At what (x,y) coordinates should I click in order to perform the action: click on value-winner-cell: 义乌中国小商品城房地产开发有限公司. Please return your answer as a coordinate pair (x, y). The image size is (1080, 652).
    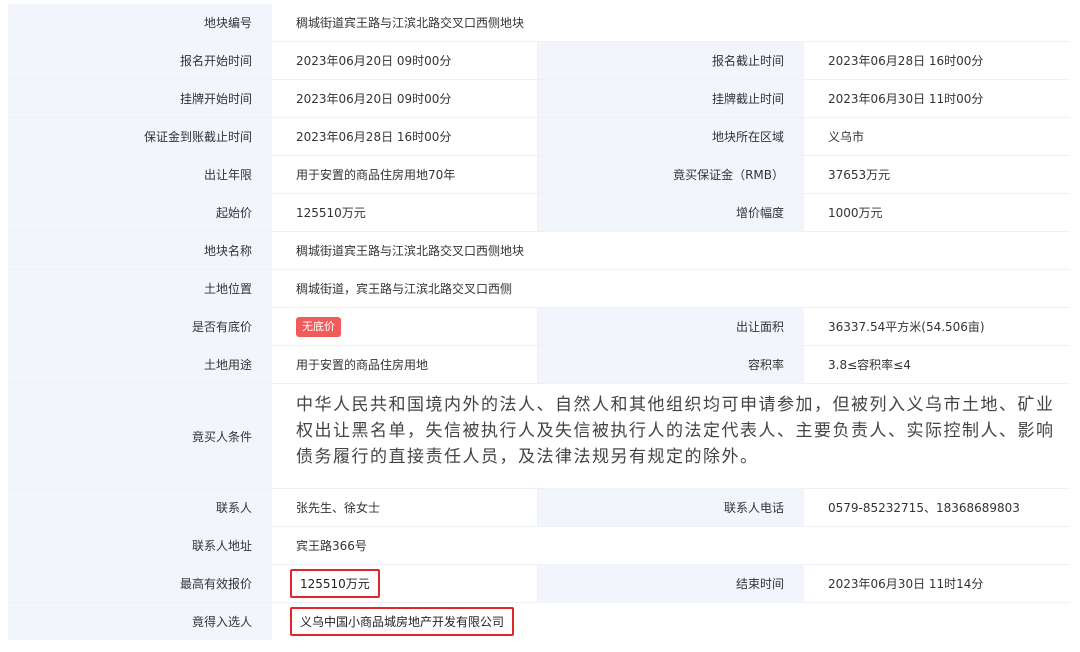
    Looking at the image, I should click on (671, 621).